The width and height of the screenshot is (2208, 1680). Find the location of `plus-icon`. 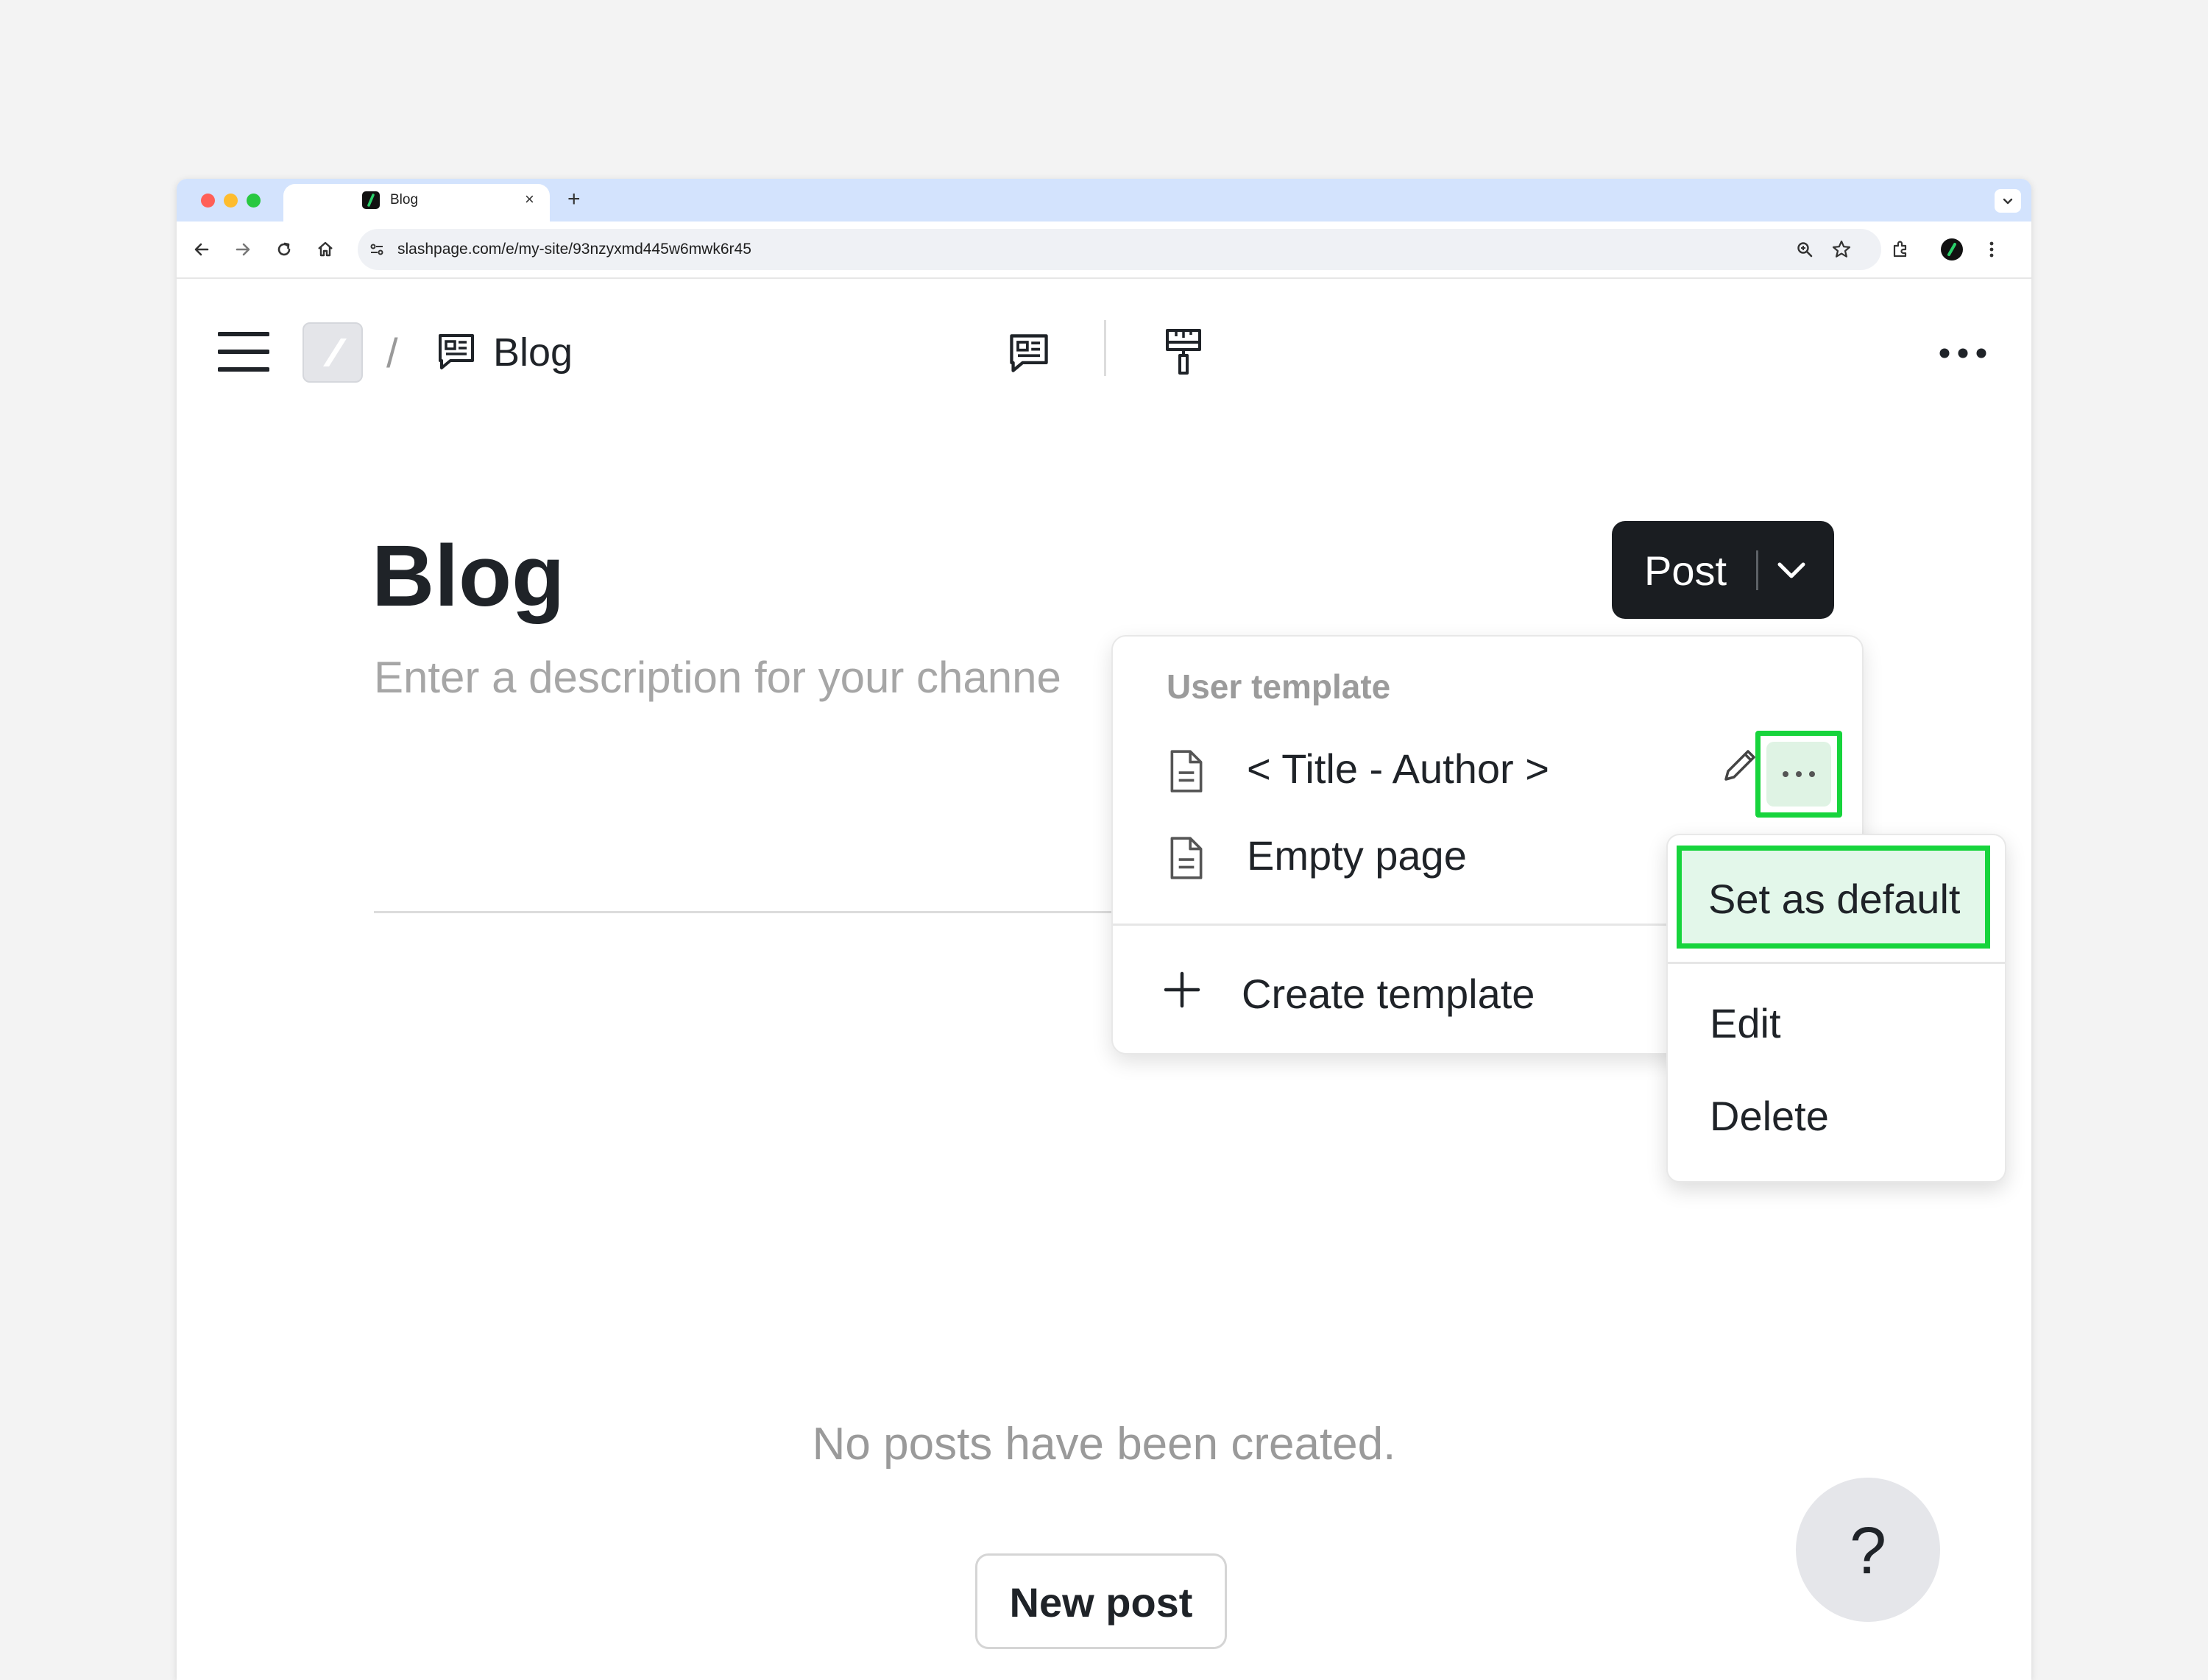

plus-icon is located at coordinates (1182, 989).